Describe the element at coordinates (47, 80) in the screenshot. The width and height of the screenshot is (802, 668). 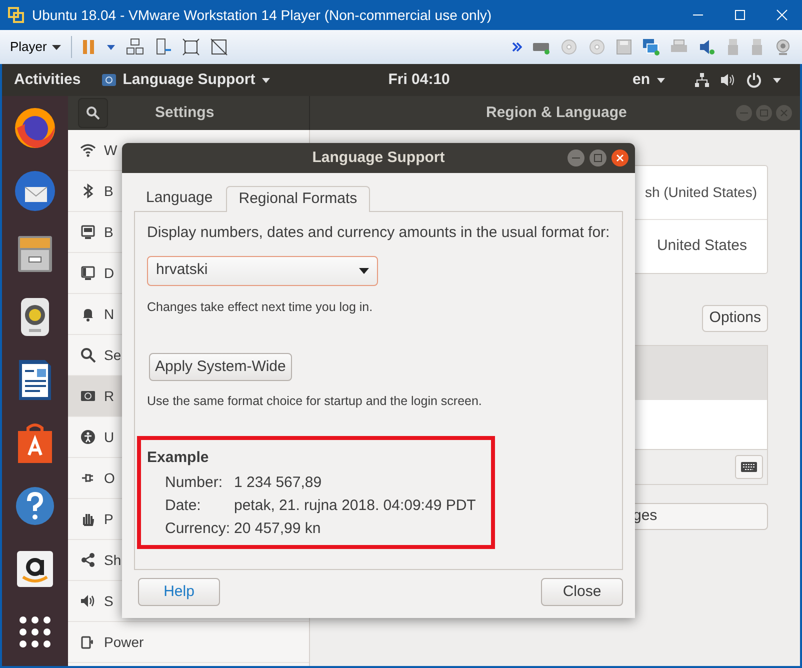
I see `activities-button: Activities` at that location.